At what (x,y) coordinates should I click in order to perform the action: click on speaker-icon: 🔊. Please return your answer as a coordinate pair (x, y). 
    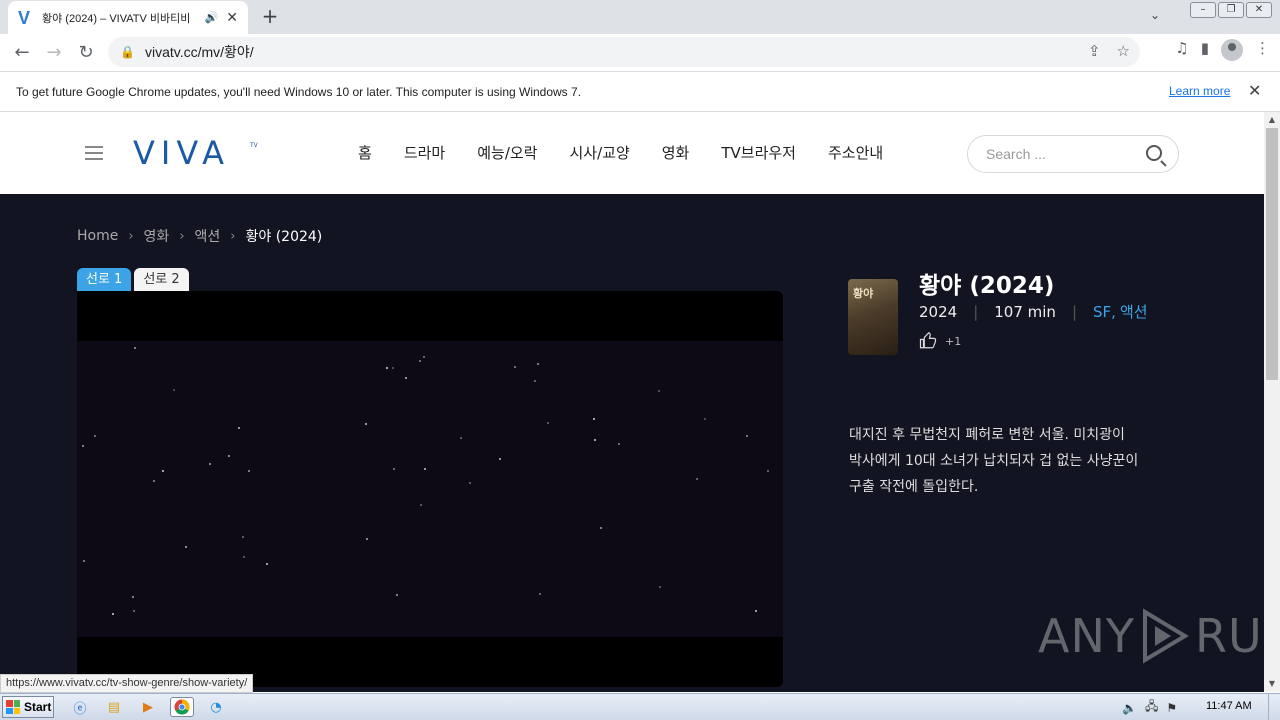
    Looking at the image, I should click on (212, 17).